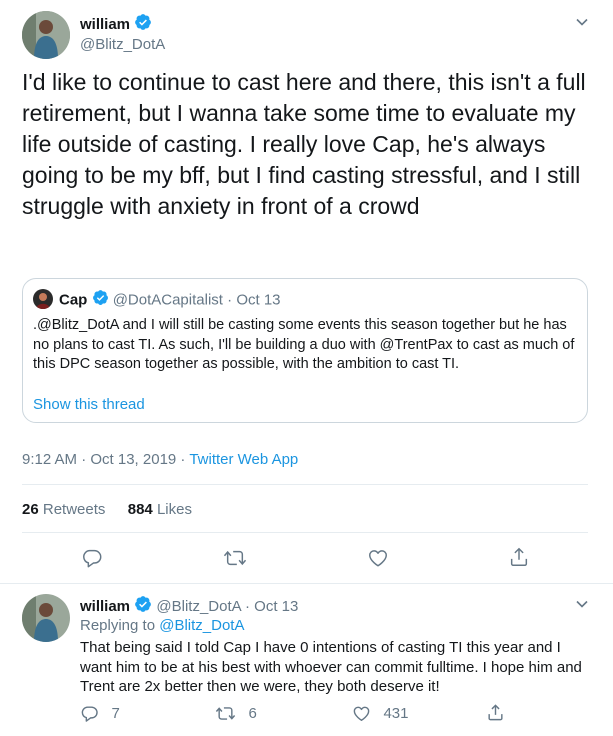 This screenshot has height=736, width=613. Describe the element at coordinates (115, 713) in the screenshot. I see `reply-count: 7` at that location.